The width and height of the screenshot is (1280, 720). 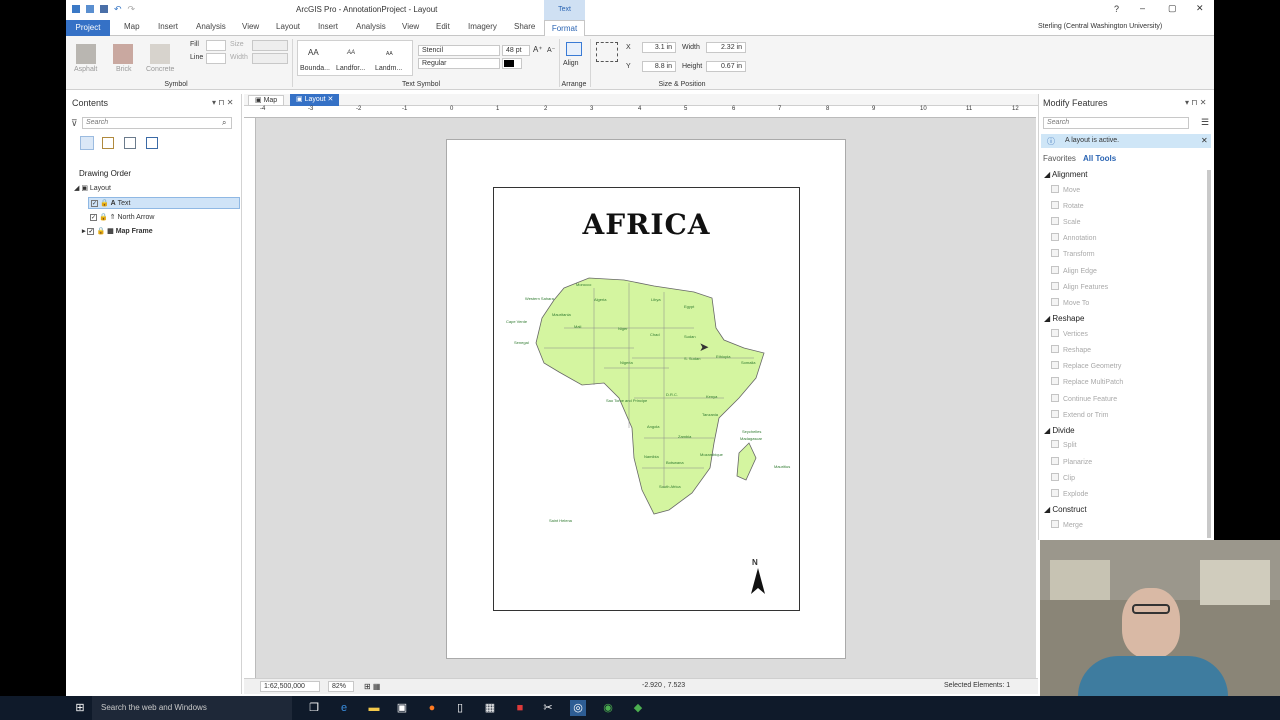 I want to click on font-size-dropdown: 48 pt, so click(x=516, y=50).